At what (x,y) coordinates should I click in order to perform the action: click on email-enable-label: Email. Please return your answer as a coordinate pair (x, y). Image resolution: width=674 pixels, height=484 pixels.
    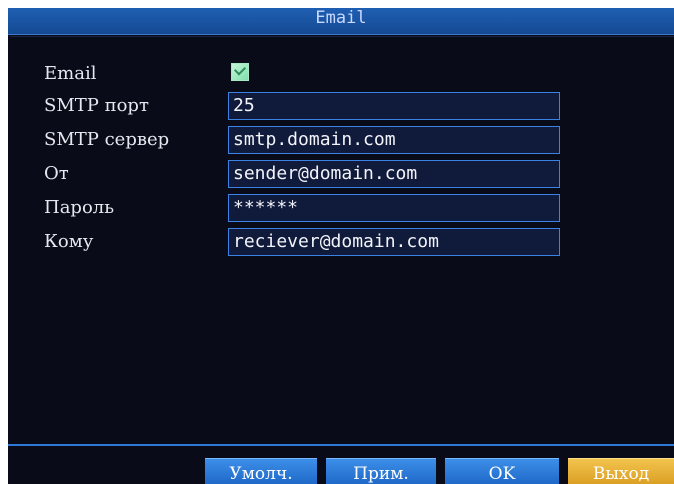
    Looking at the image, I should click on (70, 73).